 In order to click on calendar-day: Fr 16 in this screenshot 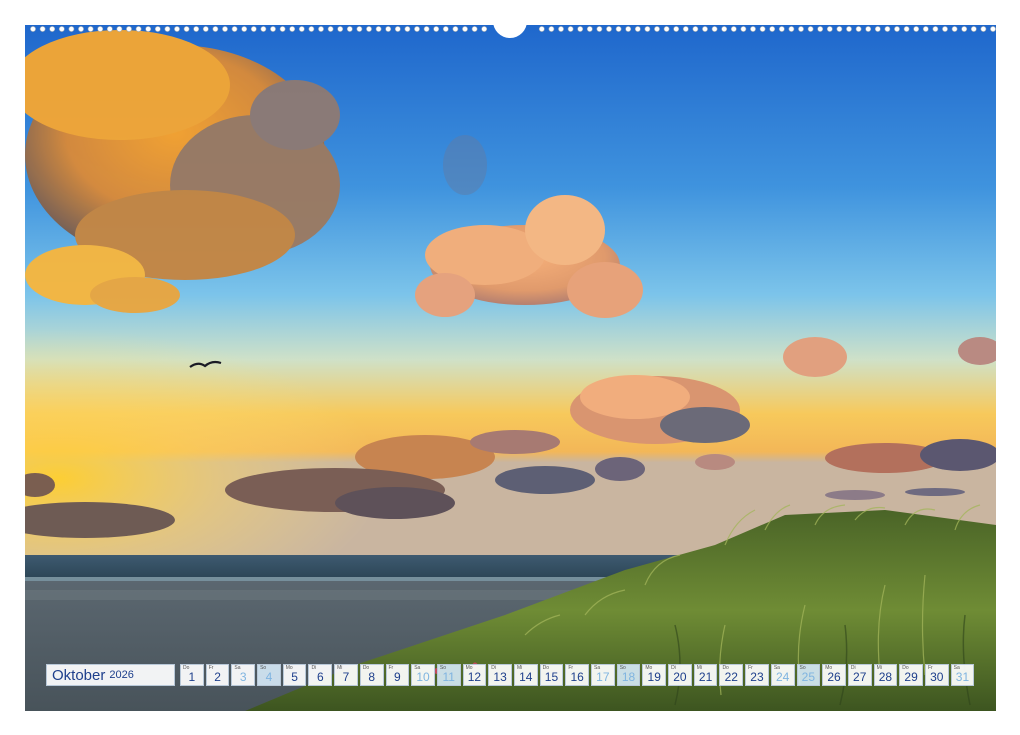, I will do `click(577, 675)`.